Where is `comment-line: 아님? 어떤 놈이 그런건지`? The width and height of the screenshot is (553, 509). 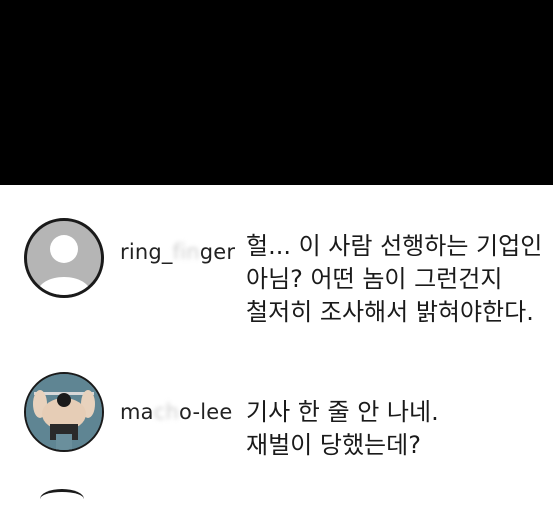
comment-line: 아님? 어떤 놈이 그런건지 is located at coordinates (374, 279).